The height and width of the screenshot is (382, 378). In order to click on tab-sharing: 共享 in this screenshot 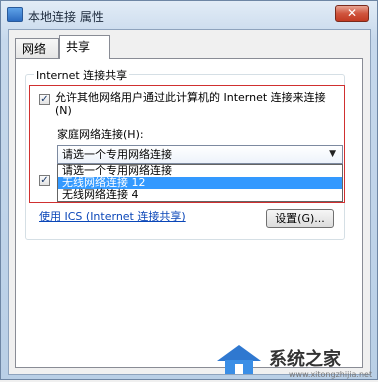, I will do `click(84, 47)`.